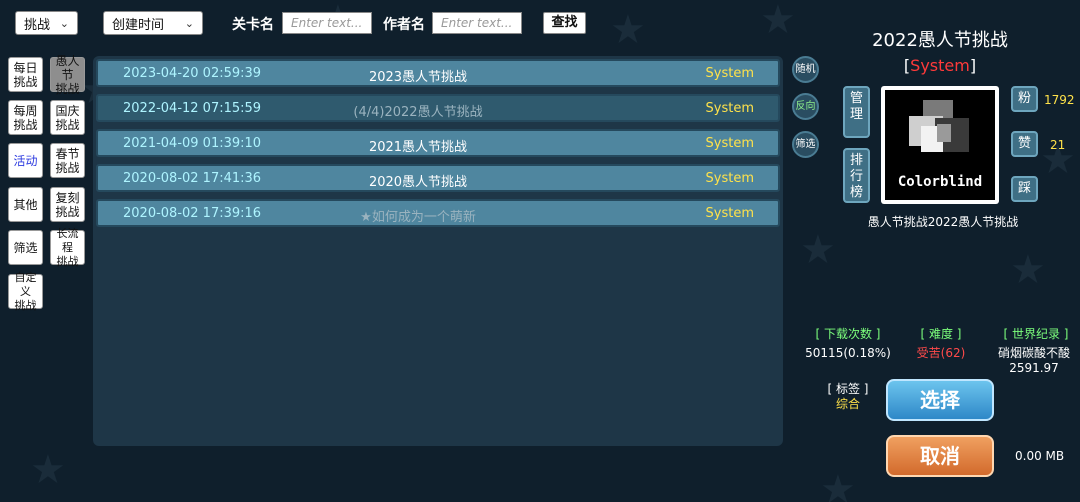 The image size is (1080, 502). I want to click on tag-value: 综合, so click(847, 404).